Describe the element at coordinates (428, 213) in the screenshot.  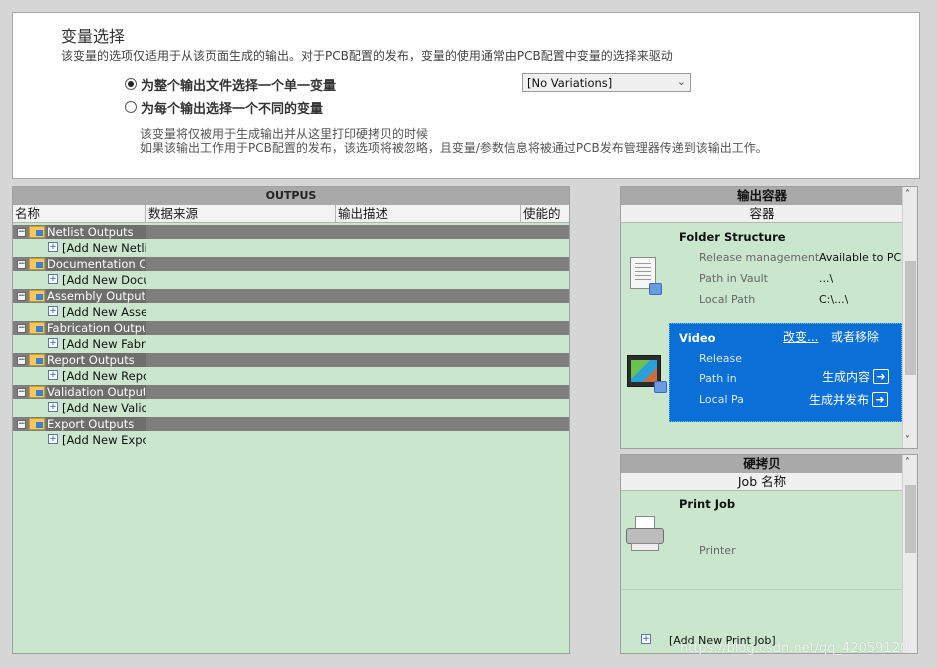
I see `column-output-description: 输出描述` at that location.